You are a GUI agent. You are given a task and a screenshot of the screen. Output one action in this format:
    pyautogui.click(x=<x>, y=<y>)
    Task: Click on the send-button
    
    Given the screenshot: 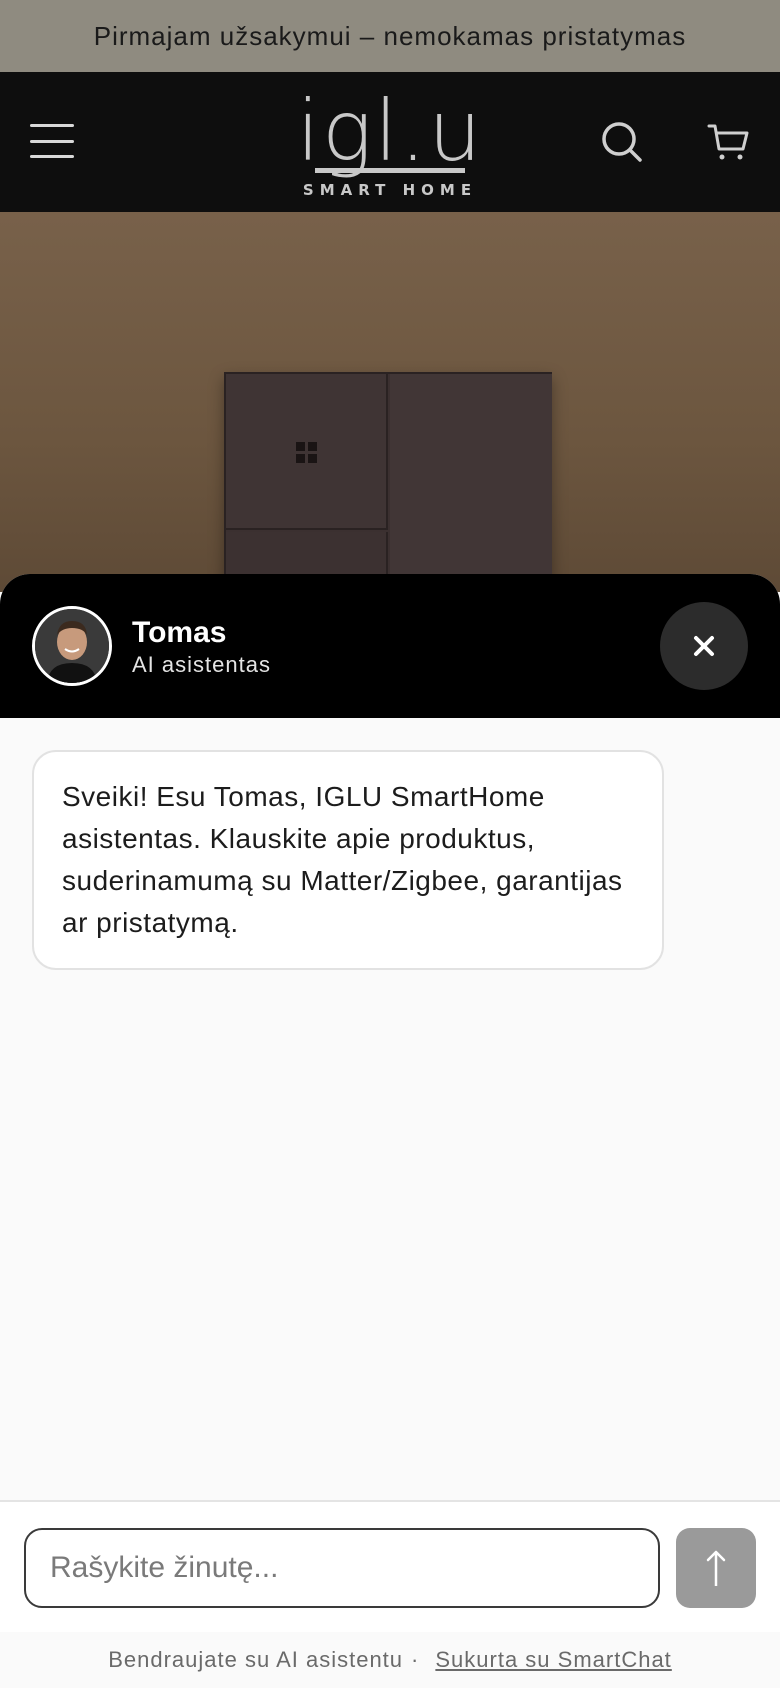 What is the action you would take?
    pyautogui.click(x=716, y=1568)
    